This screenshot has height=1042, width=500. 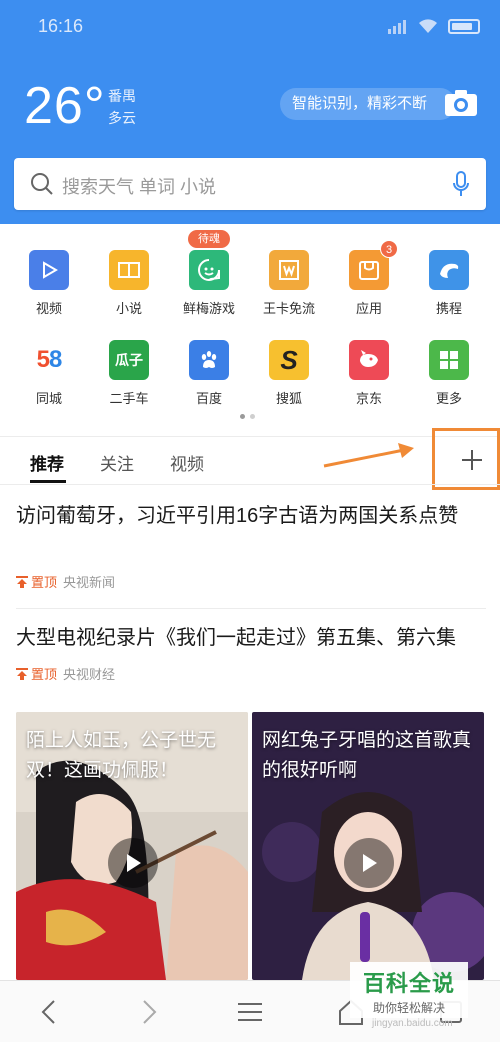 I want to click on signal-icon, so click(x=398, y=26).